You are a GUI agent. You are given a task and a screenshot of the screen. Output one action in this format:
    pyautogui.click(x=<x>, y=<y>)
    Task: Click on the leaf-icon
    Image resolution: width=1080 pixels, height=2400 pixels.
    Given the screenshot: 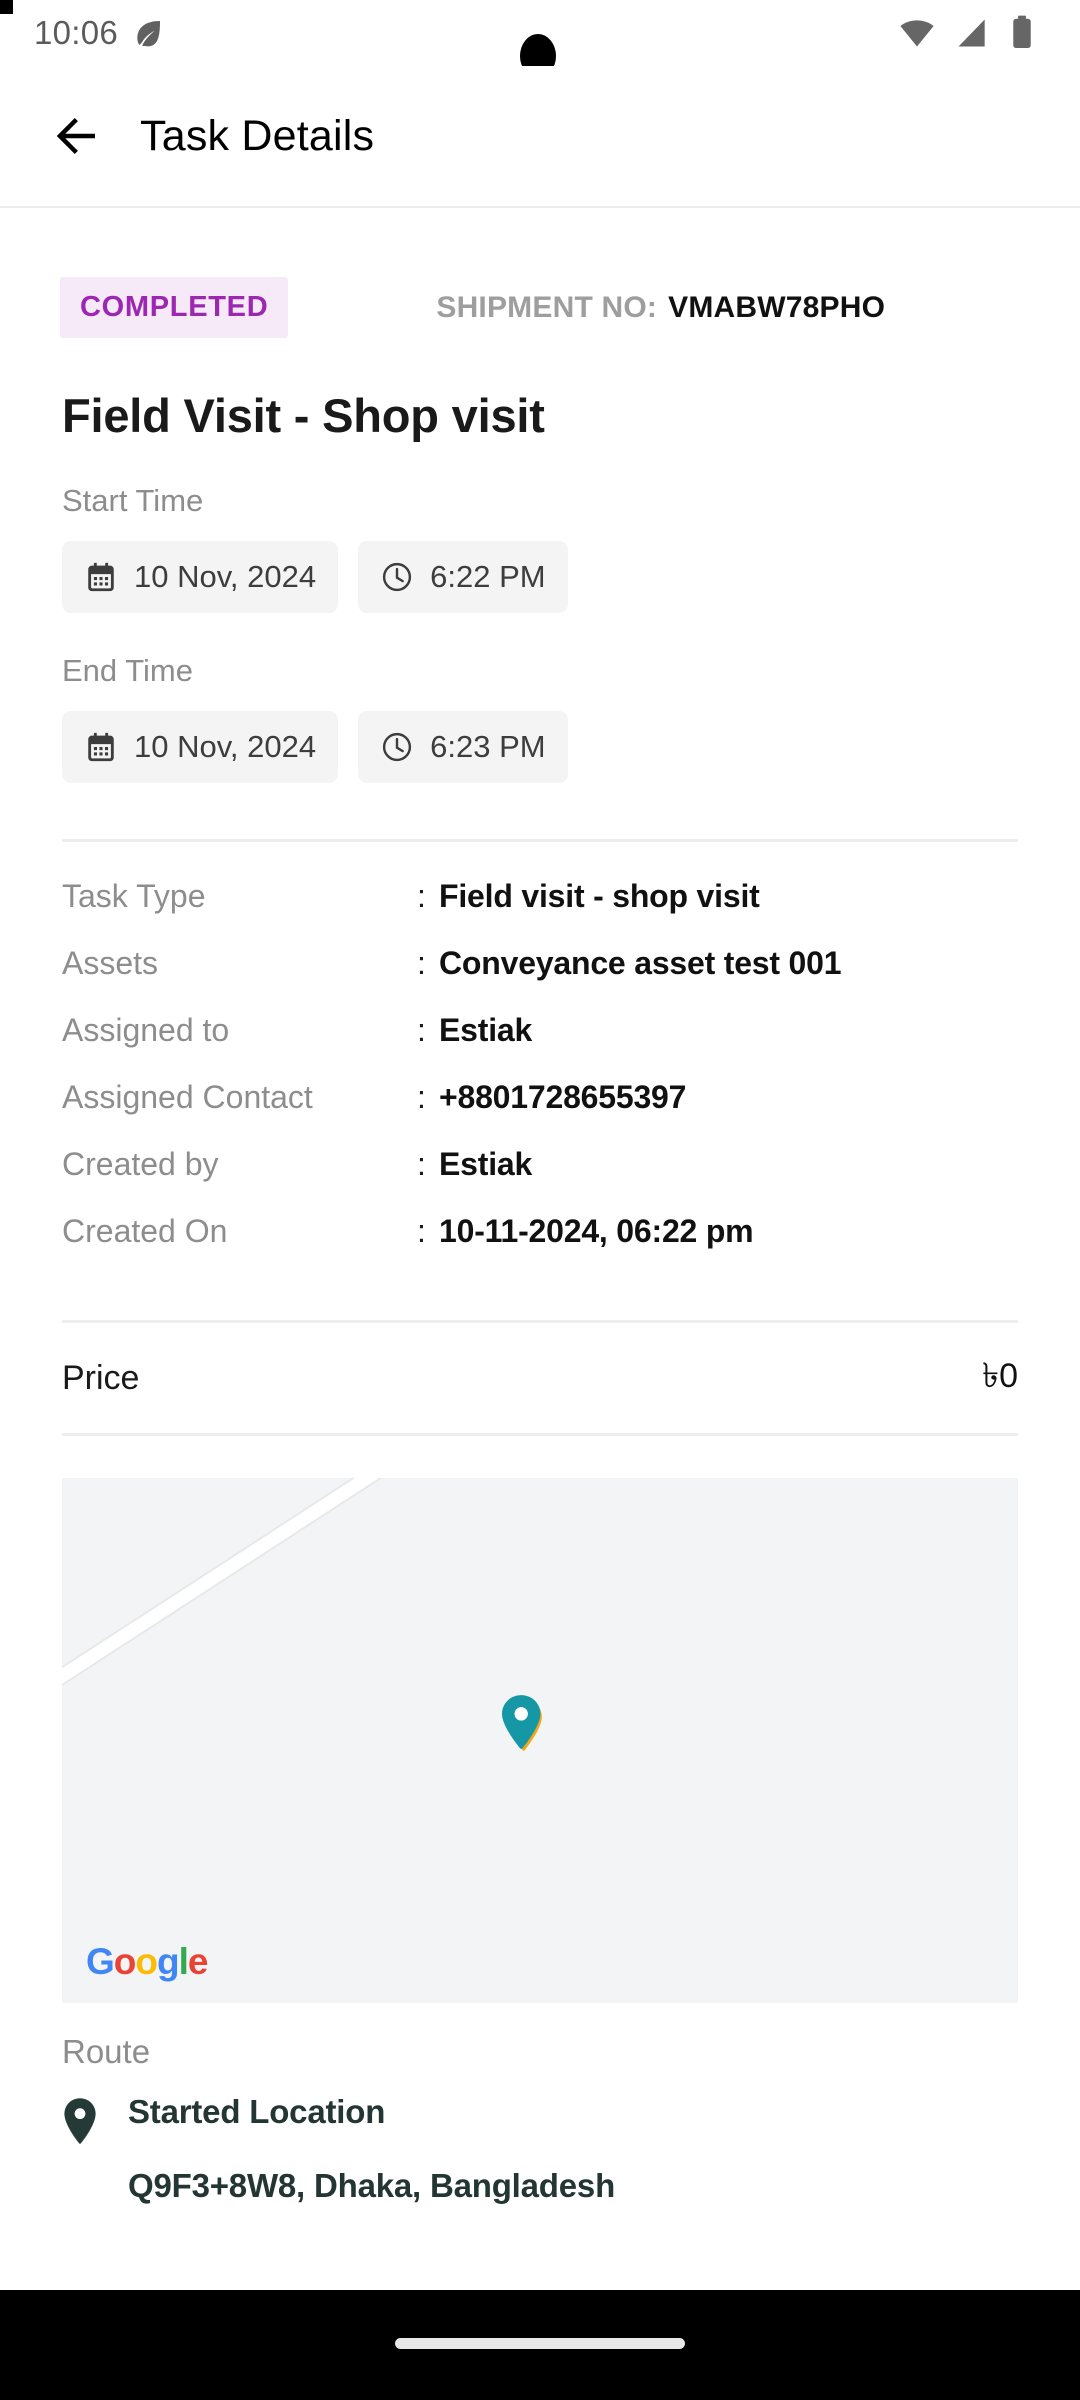 What is the action you would take?
    pyautogui.click(x=148, y=33)
    